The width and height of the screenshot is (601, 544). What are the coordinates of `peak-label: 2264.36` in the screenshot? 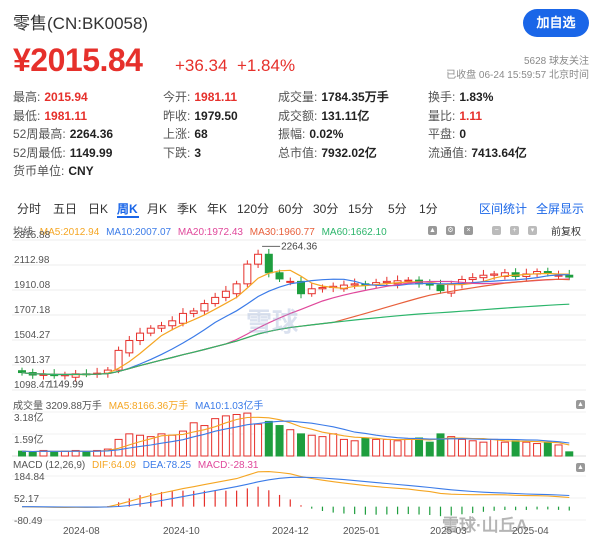 It's located at (299, 246).